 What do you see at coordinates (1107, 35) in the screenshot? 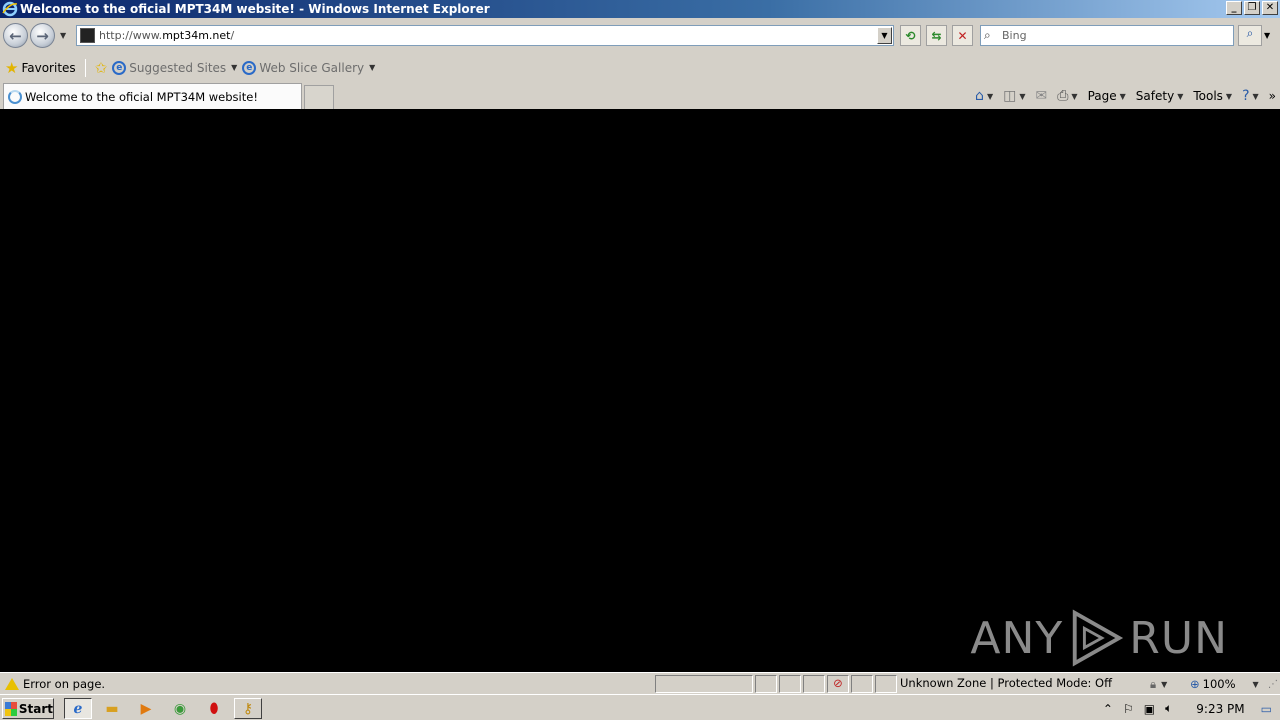
I see `search-box: ⌕ Bing` at bounding box center [1107, 35].